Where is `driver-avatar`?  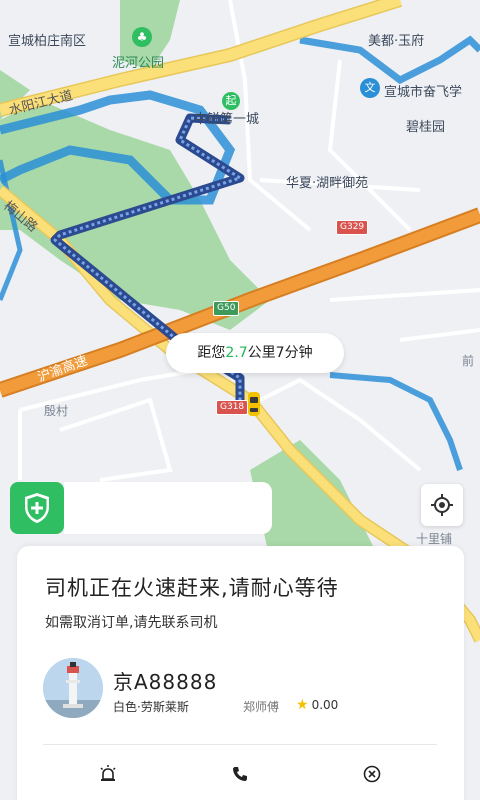
driver-avatar is located at coordinates (73, 688).